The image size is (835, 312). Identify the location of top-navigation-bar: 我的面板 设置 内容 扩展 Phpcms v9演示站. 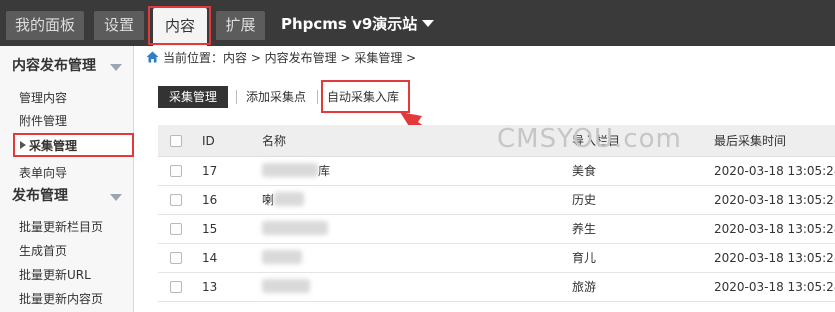
(417, 23).